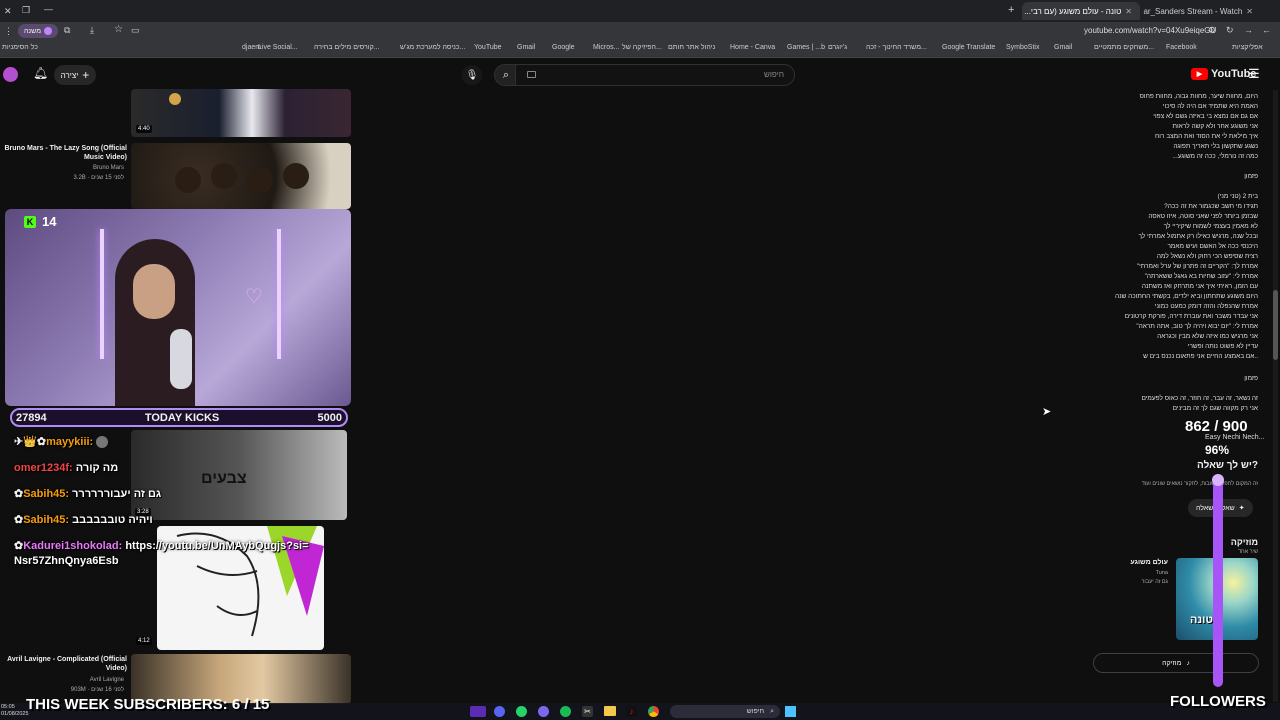  What do you see at coordinates (43, 468) in the screenshot?
I see `chat-username: omer1234f:` at bounding box center [43, 468].